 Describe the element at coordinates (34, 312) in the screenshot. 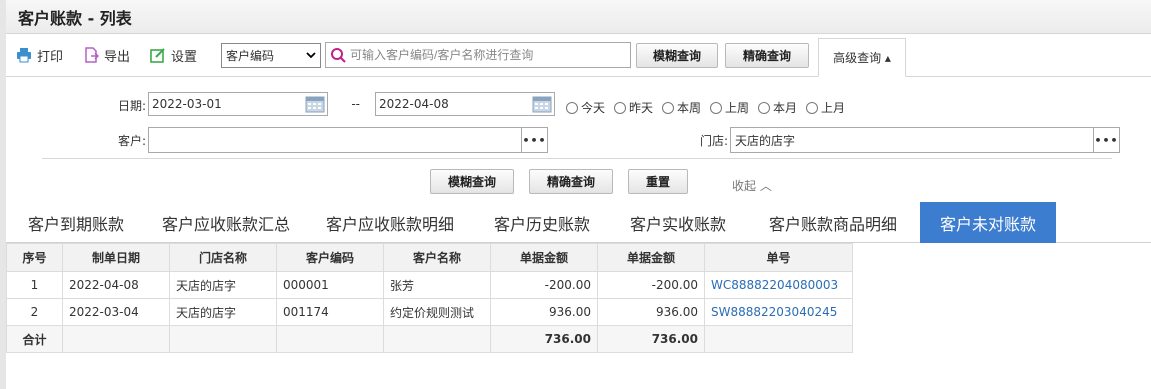

I see `cell-index: 2` at that location.